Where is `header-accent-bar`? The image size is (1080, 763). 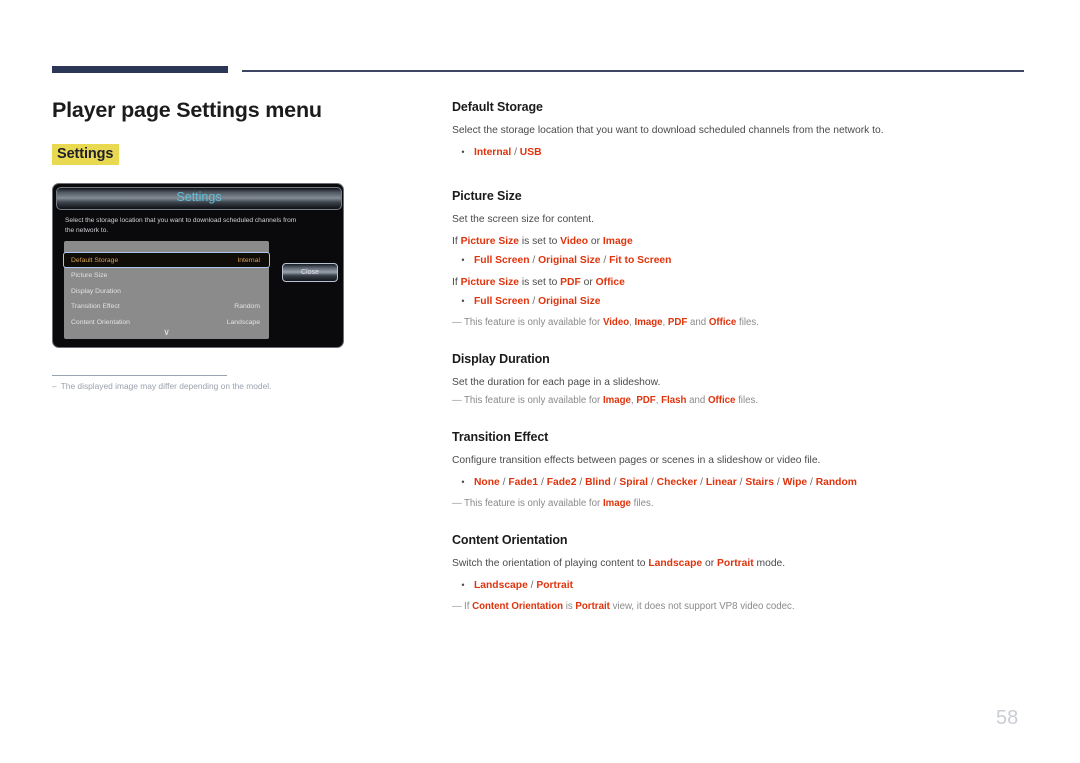
header-accent-bar is located at coordinates (140, 69).